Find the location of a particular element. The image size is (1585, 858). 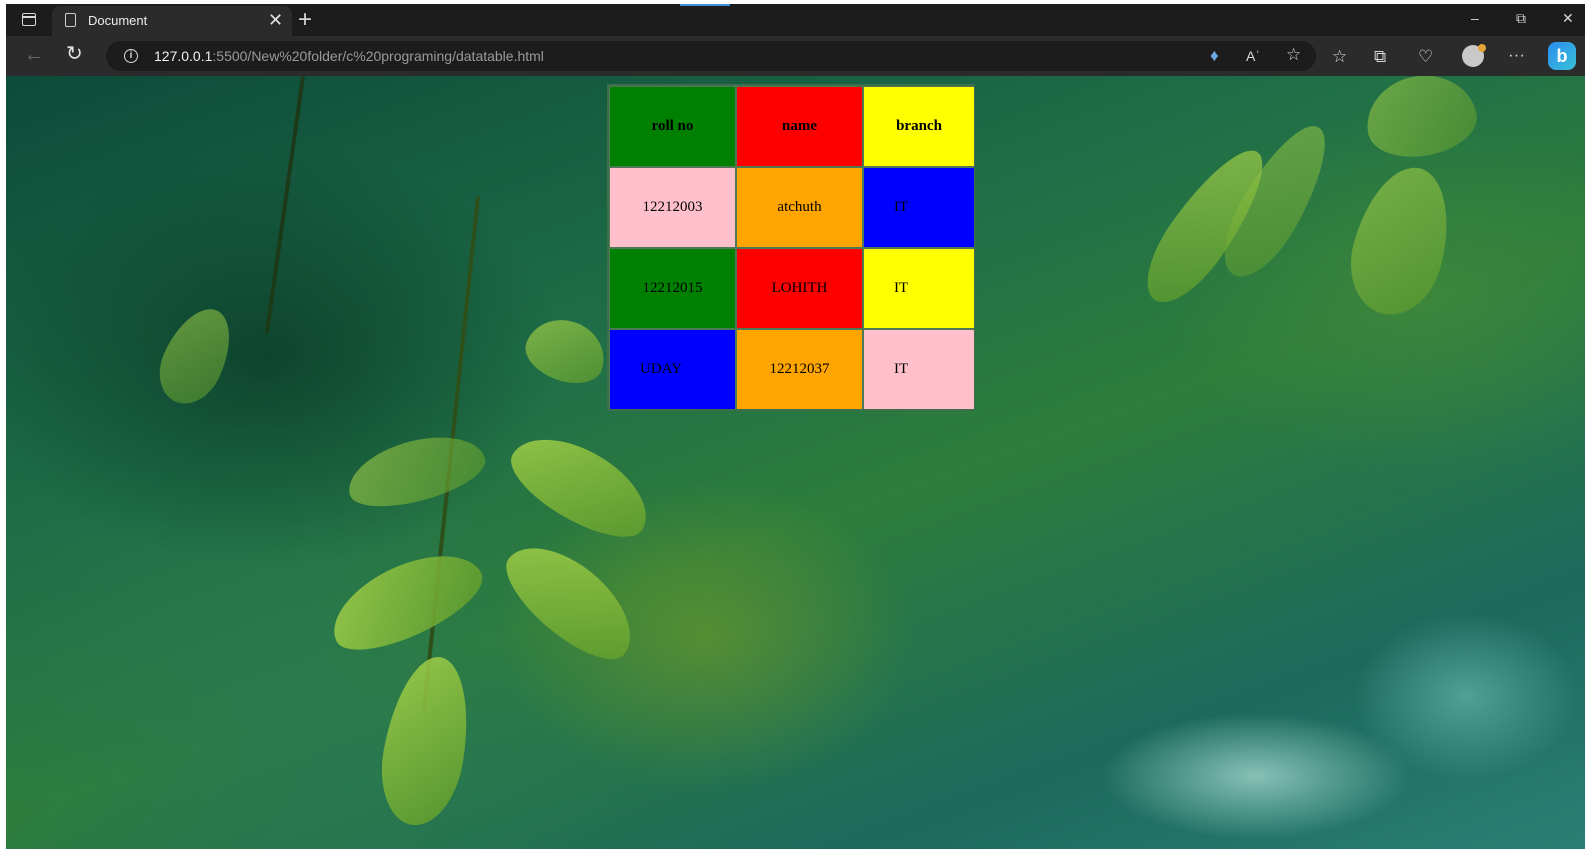

restore-icon: ⧉ is located at coordinates (1521, 18).